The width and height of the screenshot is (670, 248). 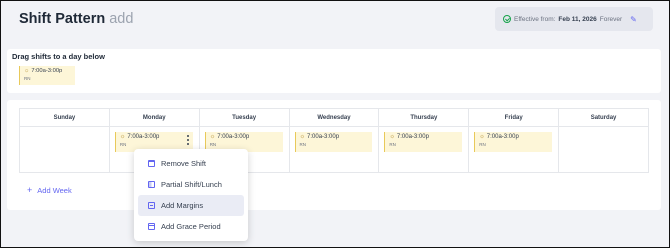 I want to click on day-cell-friday: ☼ 7:00a-3:00p RN, so click(x=514, y=149).